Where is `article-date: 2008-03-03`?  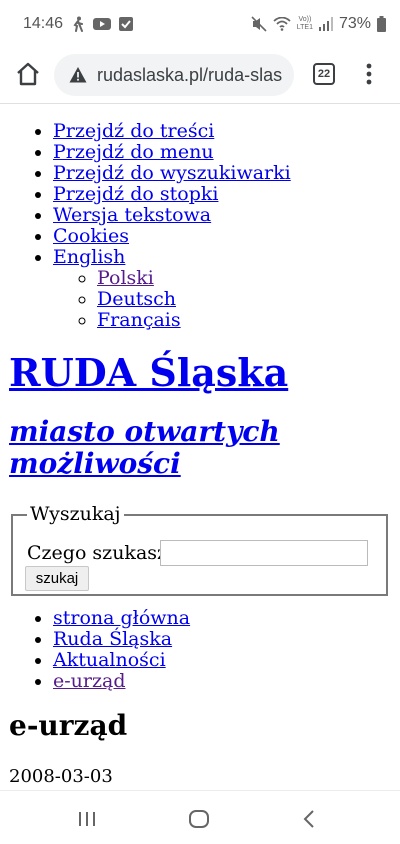 article-date: 2008-03-03 is located at coordinates (61, 776).